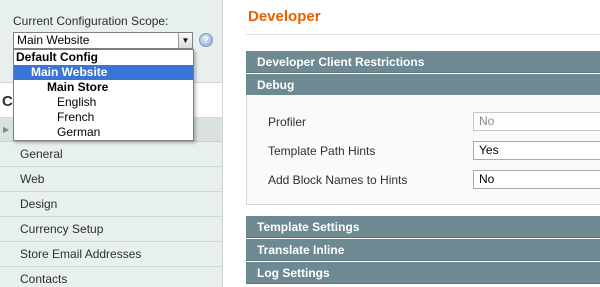 This screenshot has height=287, width=600. What do you see at coordinates (423, 227) in the screenshot?
I see `section-template-settings: Template Settings` at bounding box center [423, 227].